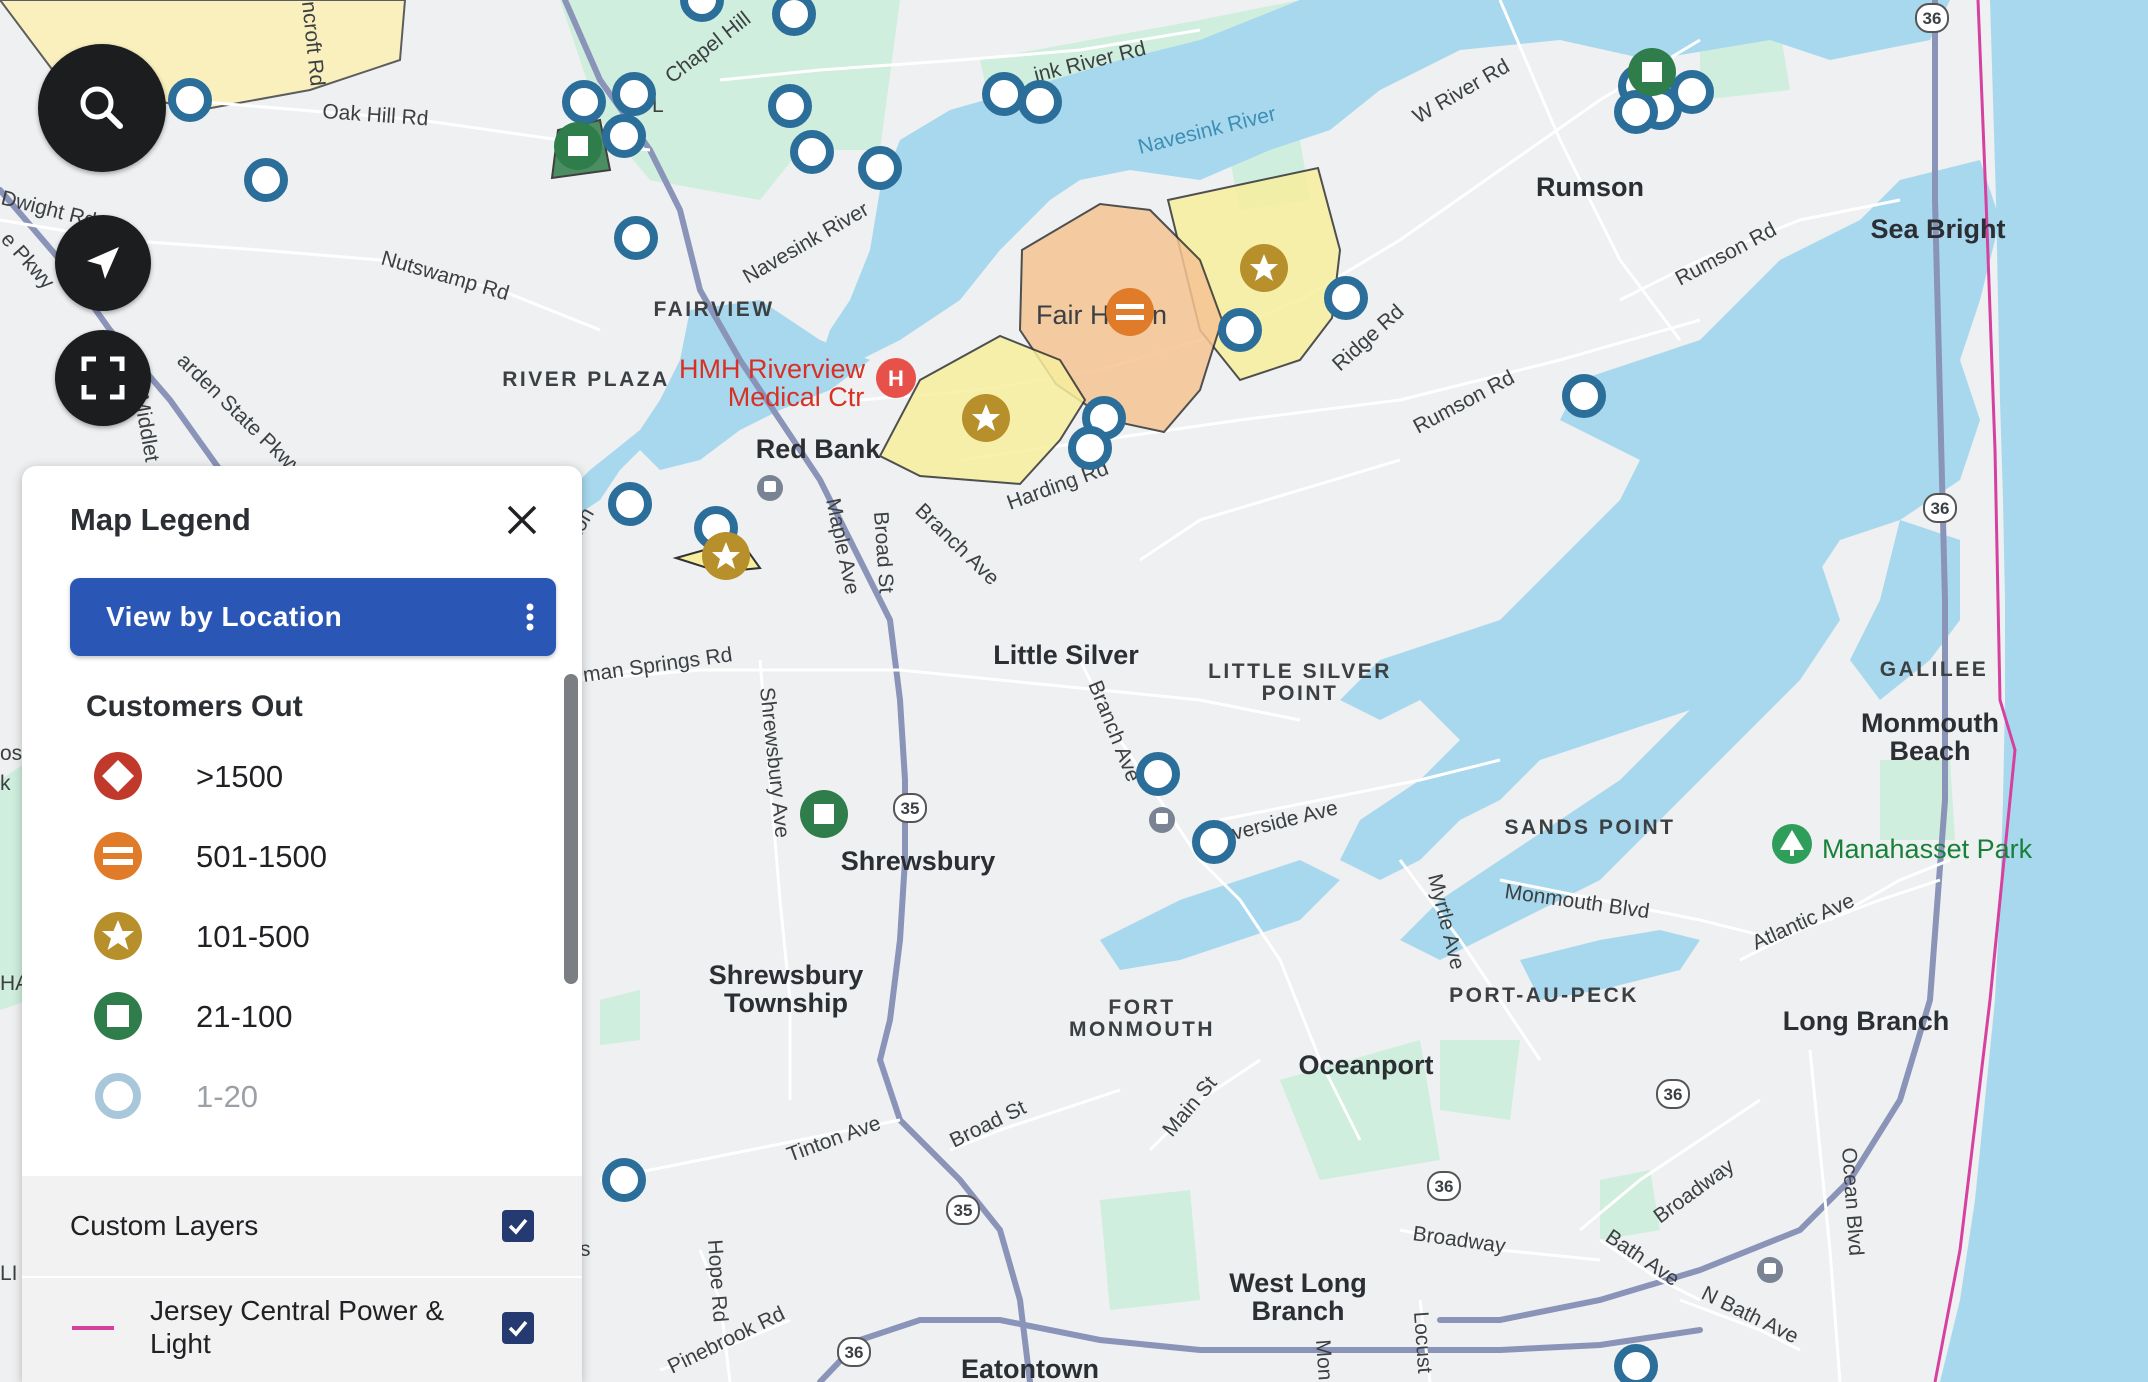 This screenshot has height=1382, width=2148. I want to click on navigation-arrow-icon, so click(103, 263).